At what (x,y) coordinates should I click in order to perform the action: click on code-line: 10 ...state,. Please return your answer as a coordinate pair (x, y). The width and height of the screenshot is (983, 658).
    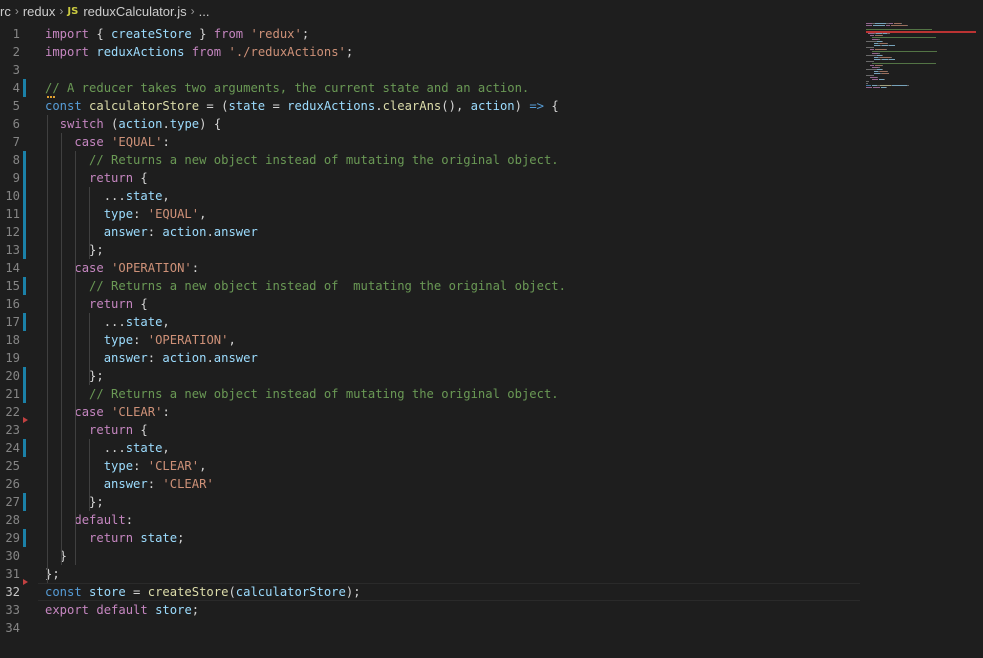
    Looking at the image, I should click on (430, 196).